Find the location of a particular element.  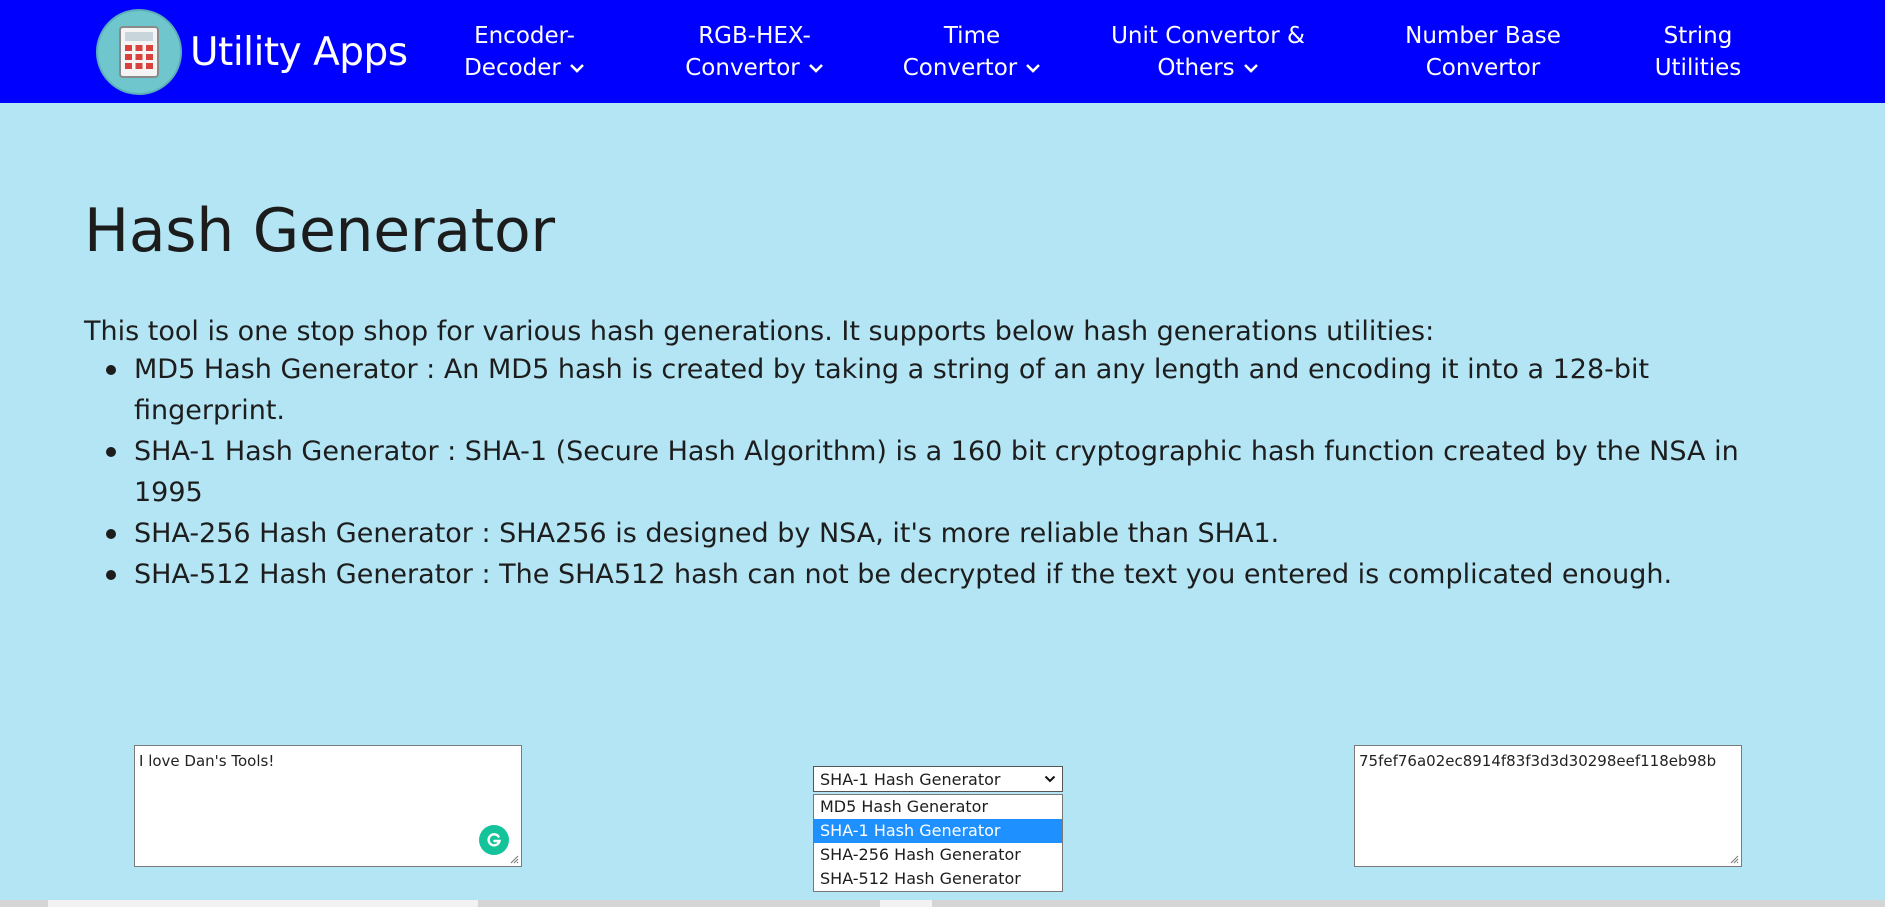

nav-number-base-convertor: Number Base Convertor is located at coordinates (1483, 51).